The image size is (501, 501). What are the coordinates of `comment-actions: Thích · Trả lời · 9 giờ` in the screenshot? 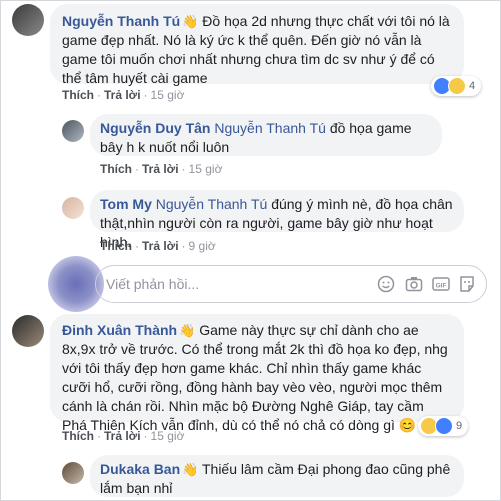 It's located at (158, 246).